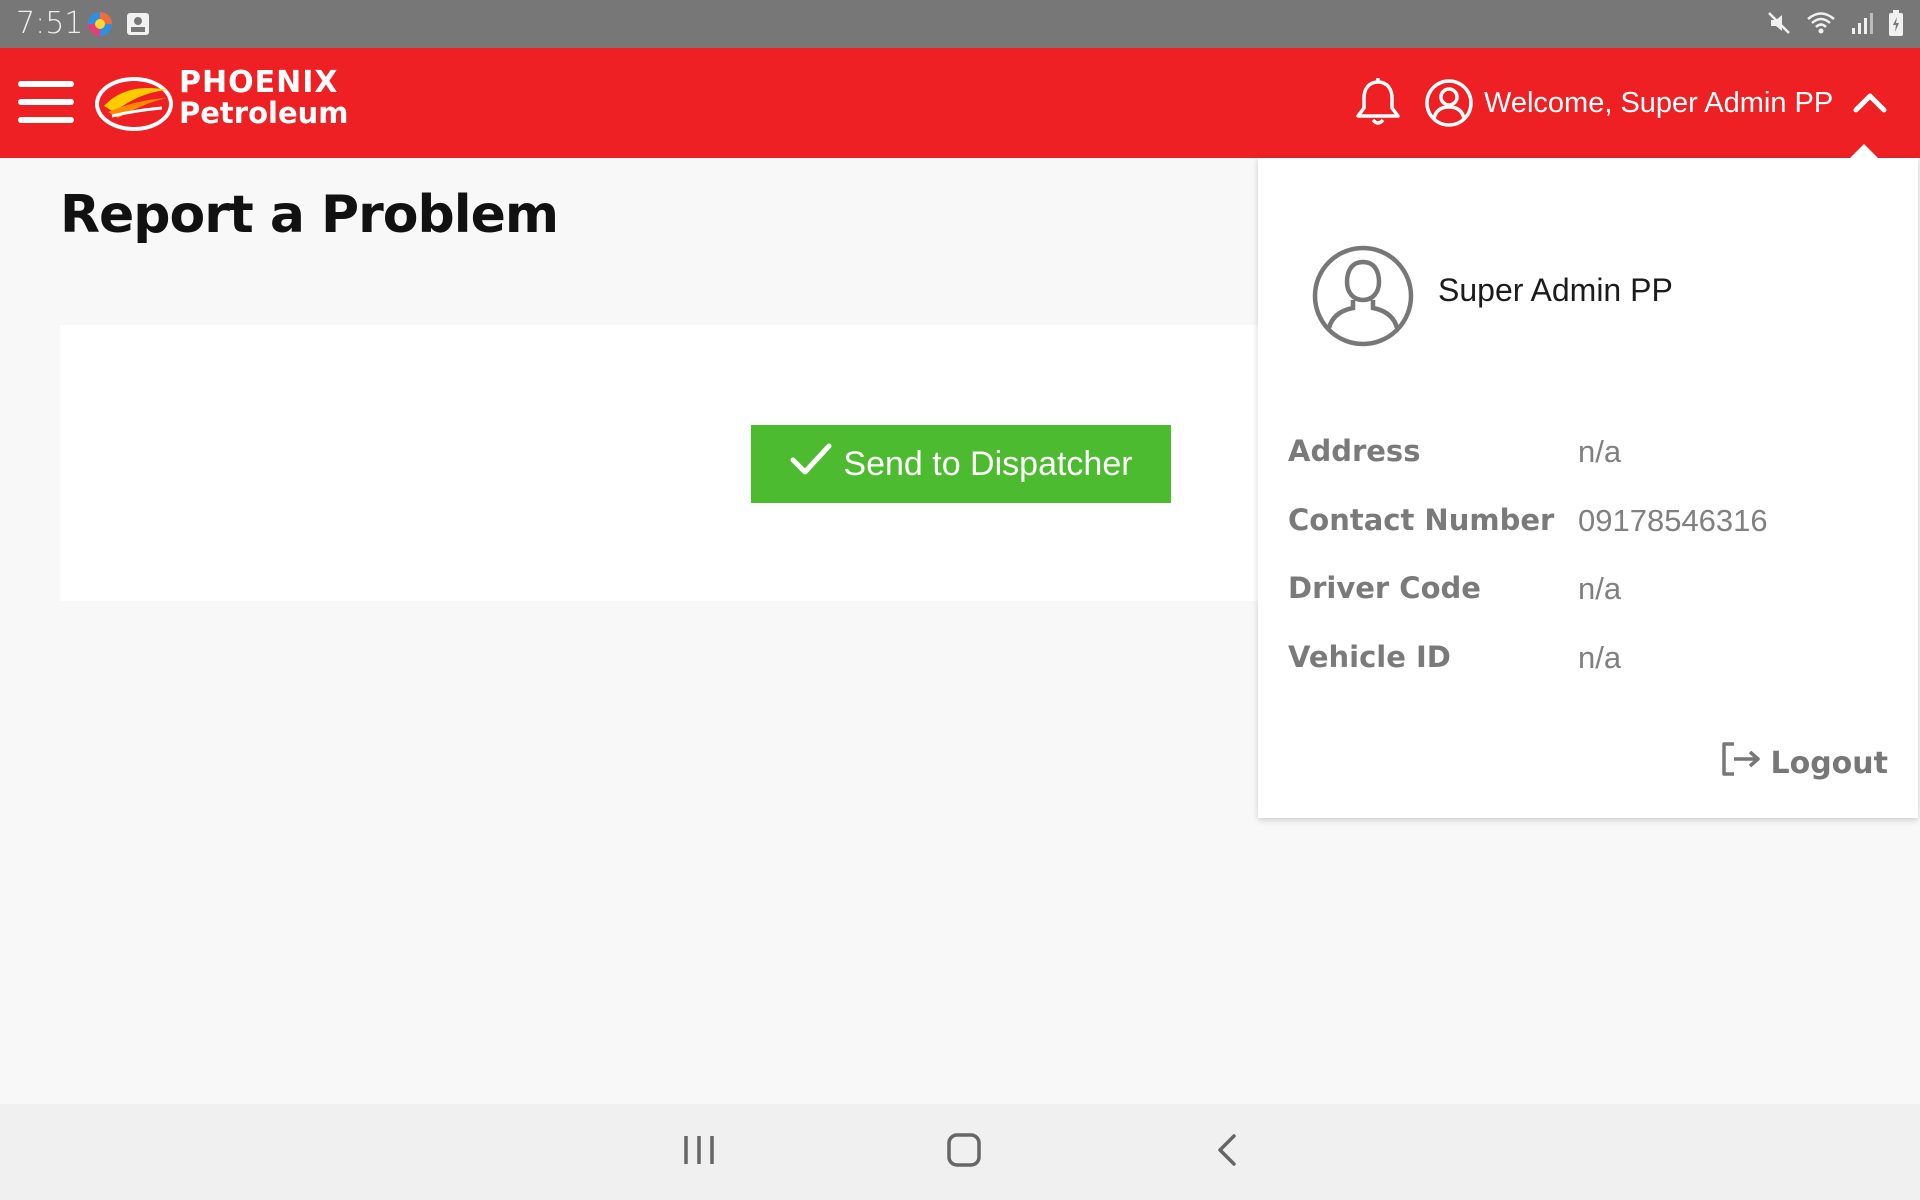 The image size is (1920, 1200). Describe the element at coordinates (1870, 104) in the screenshot. I see `chevron-up-icon` at that location.